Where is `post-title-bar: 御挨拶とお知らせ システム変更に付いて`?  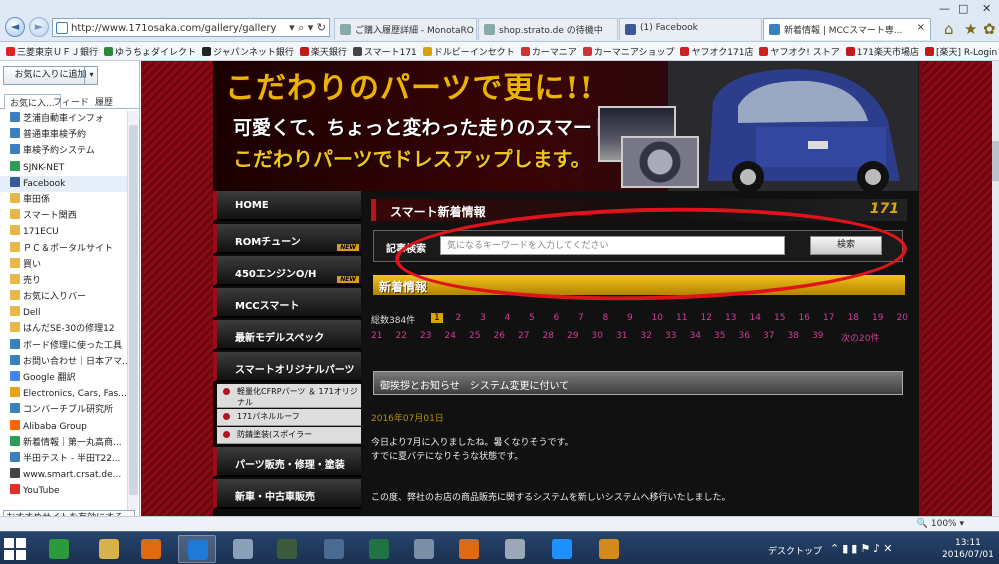 post-title-bar: 御挨拶とお知らせ システム変更に付いて is located at coordinates (638, 383).